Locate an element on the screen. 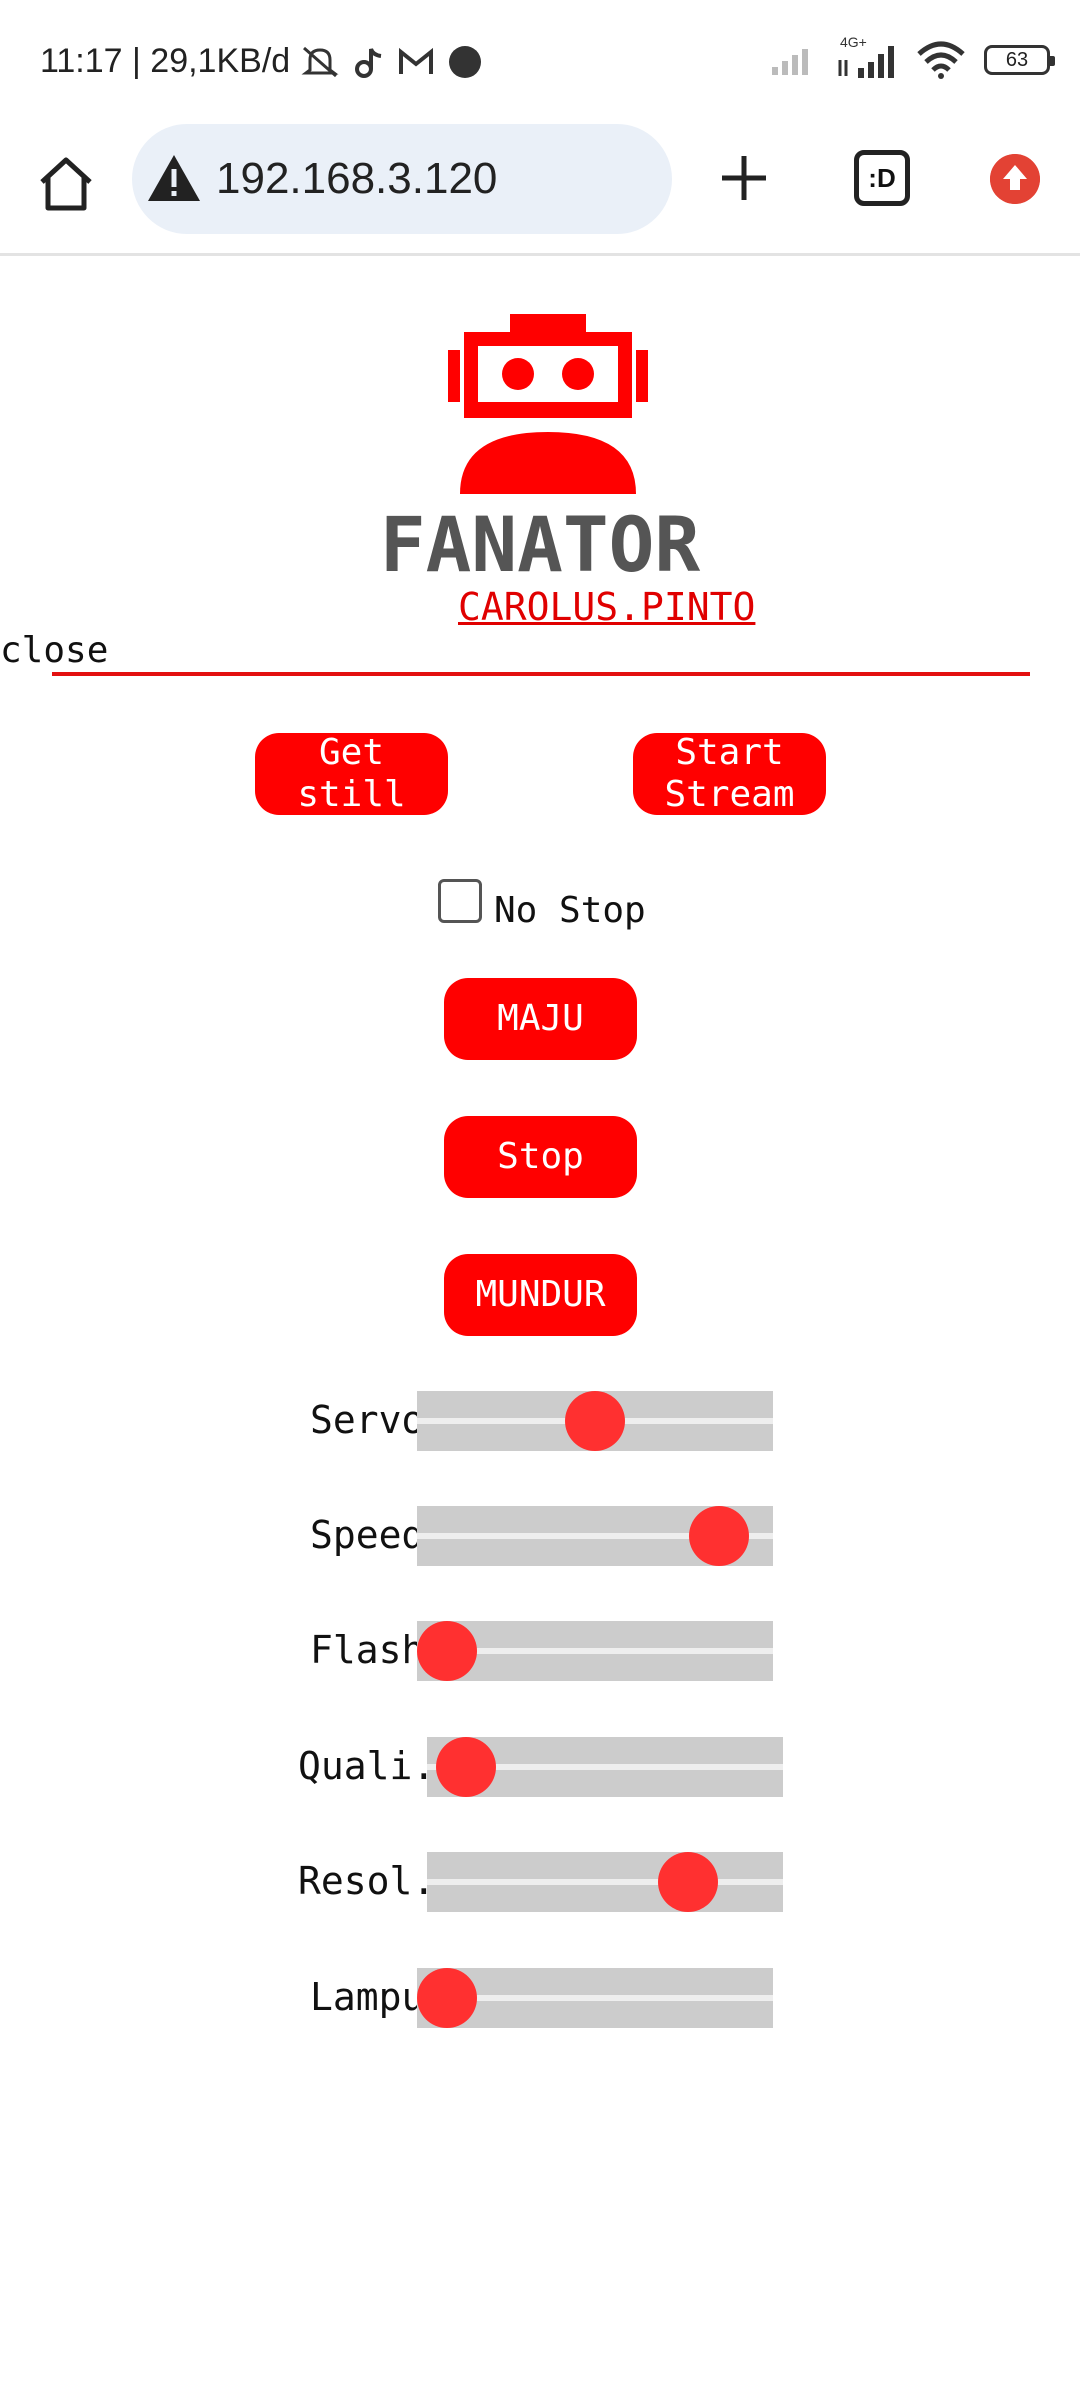 The height and width of the screenshot is (2400, 1080). author-link: CAROLUS.PINTO is located at coordinates (606, 607).